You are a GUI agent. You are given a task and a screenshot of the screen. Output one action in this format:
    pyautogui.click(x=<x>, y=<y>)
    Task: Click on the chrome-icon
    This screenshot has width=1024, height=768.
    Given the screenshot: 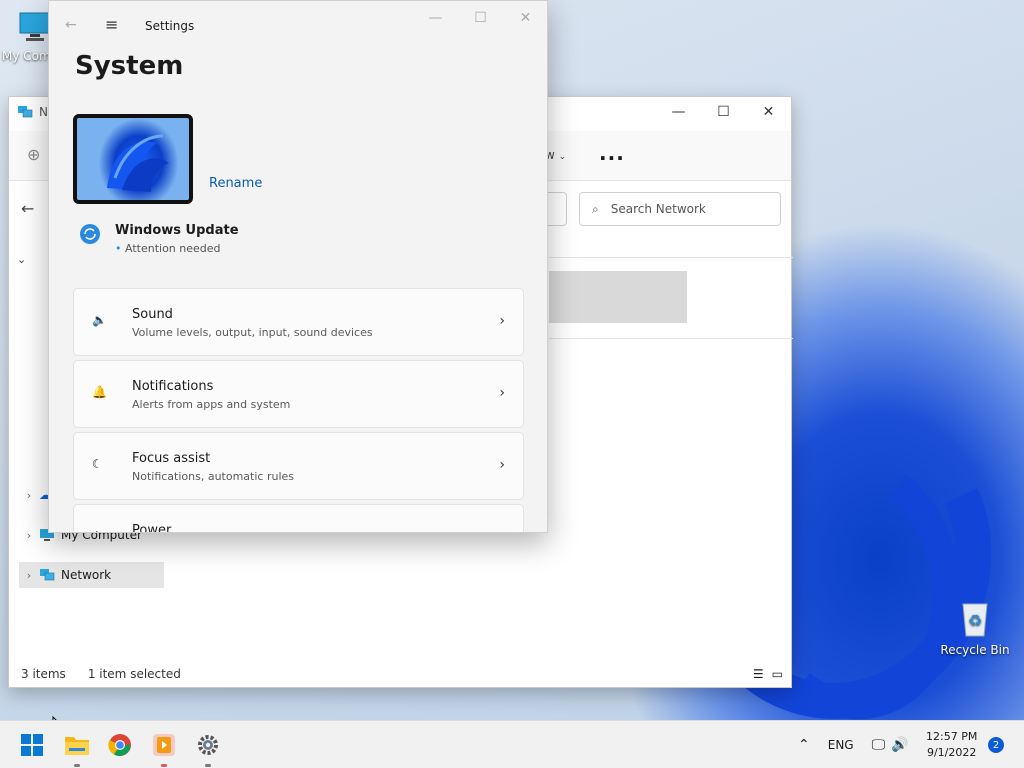 What is the action you would take?
    pyautogui.click(x=119, y=745)
    